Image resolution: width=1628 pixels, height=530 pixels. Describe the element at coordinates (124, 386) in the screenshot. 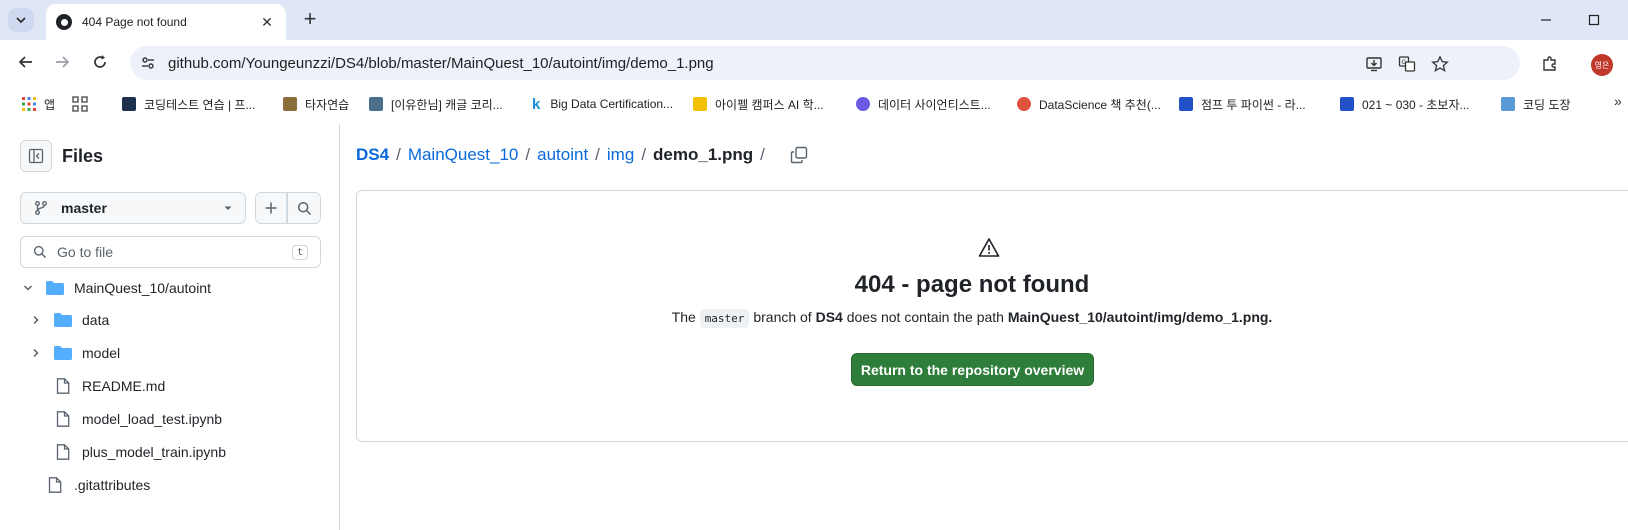

I see `tree-item-label: README.md` at that location.